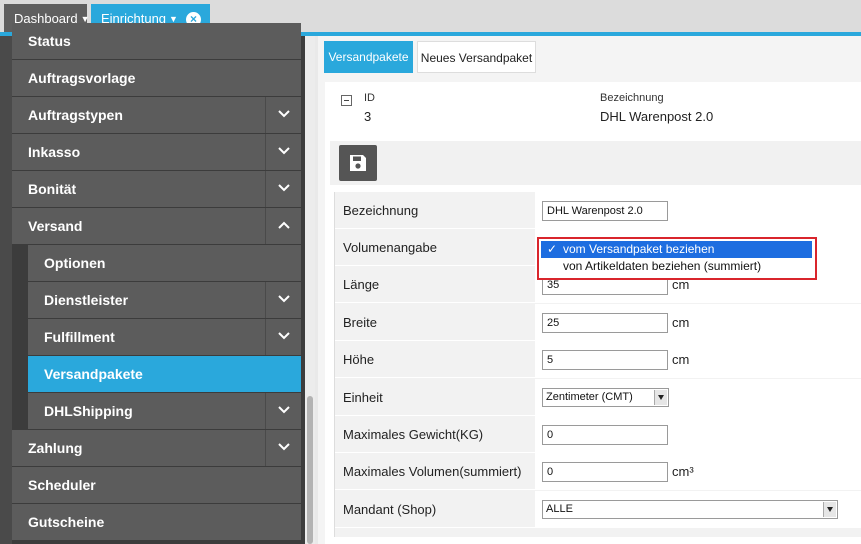 The height and width of the screenshot is (544, 861). What do you see at coordinates (54, 152) in the screenshot?
I see `sidebar-item-label: Inkasso` at bounding box center [54, 152].